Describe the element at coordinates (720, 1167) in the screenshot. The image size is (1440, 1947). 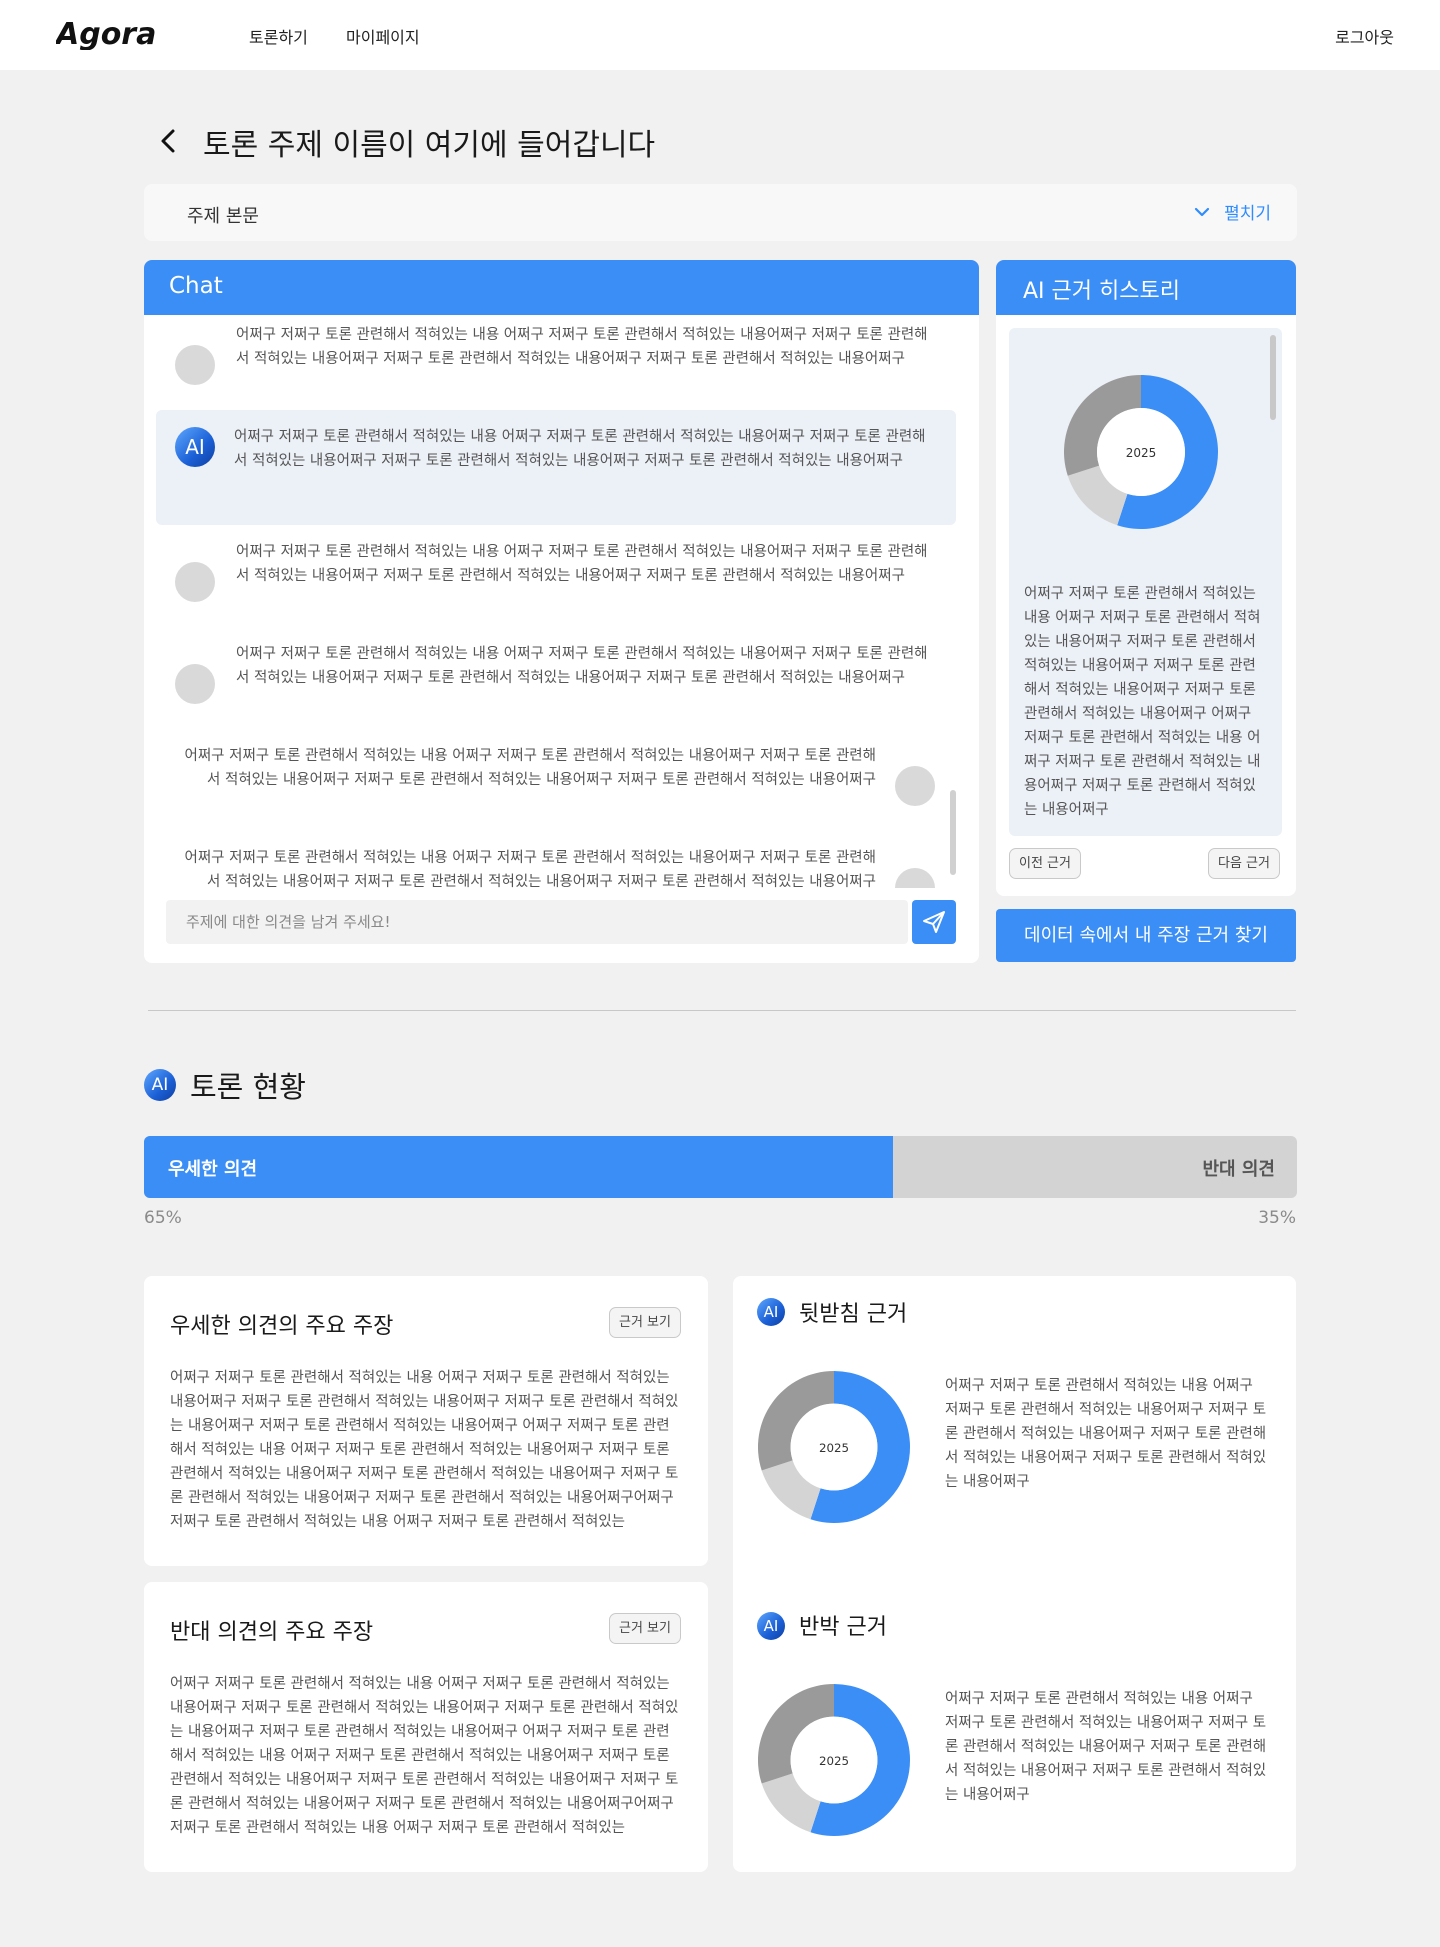
I see `opinion-ratio-bar: 우세한 의견 반대 의견` at that location.